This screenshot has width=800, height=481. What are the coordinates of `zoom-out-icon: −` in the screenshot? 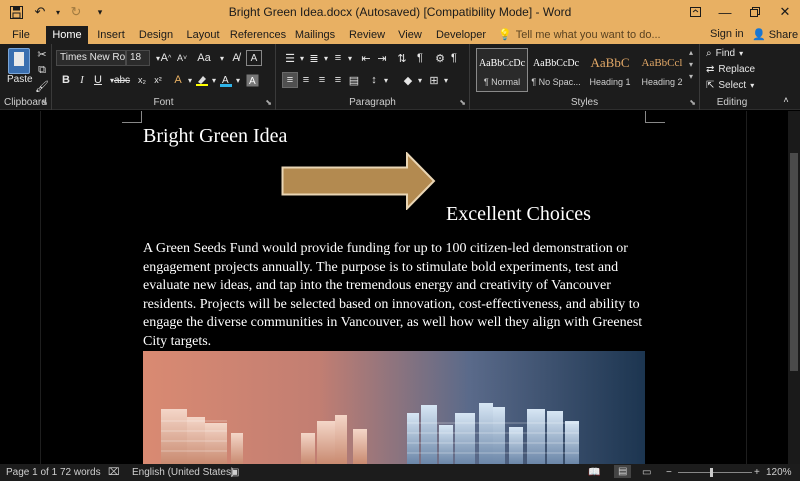 It's located at (669, 472).